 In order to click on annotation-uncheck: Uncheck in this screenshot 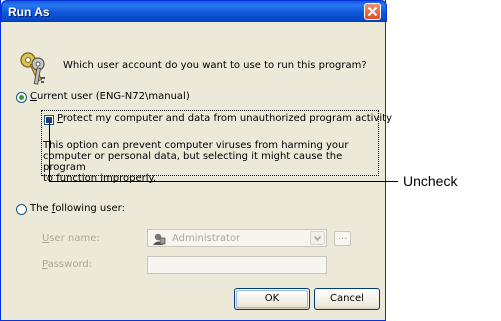, I will do `click(430, 181)`.